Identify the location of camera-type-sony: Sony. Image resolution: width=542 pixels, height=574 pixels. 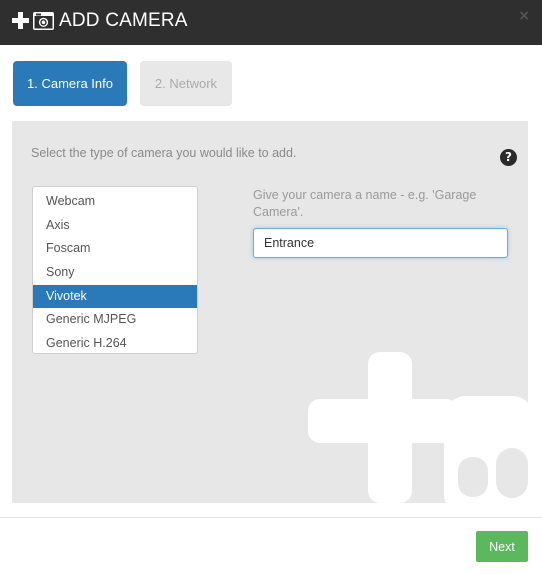
(115, 273).